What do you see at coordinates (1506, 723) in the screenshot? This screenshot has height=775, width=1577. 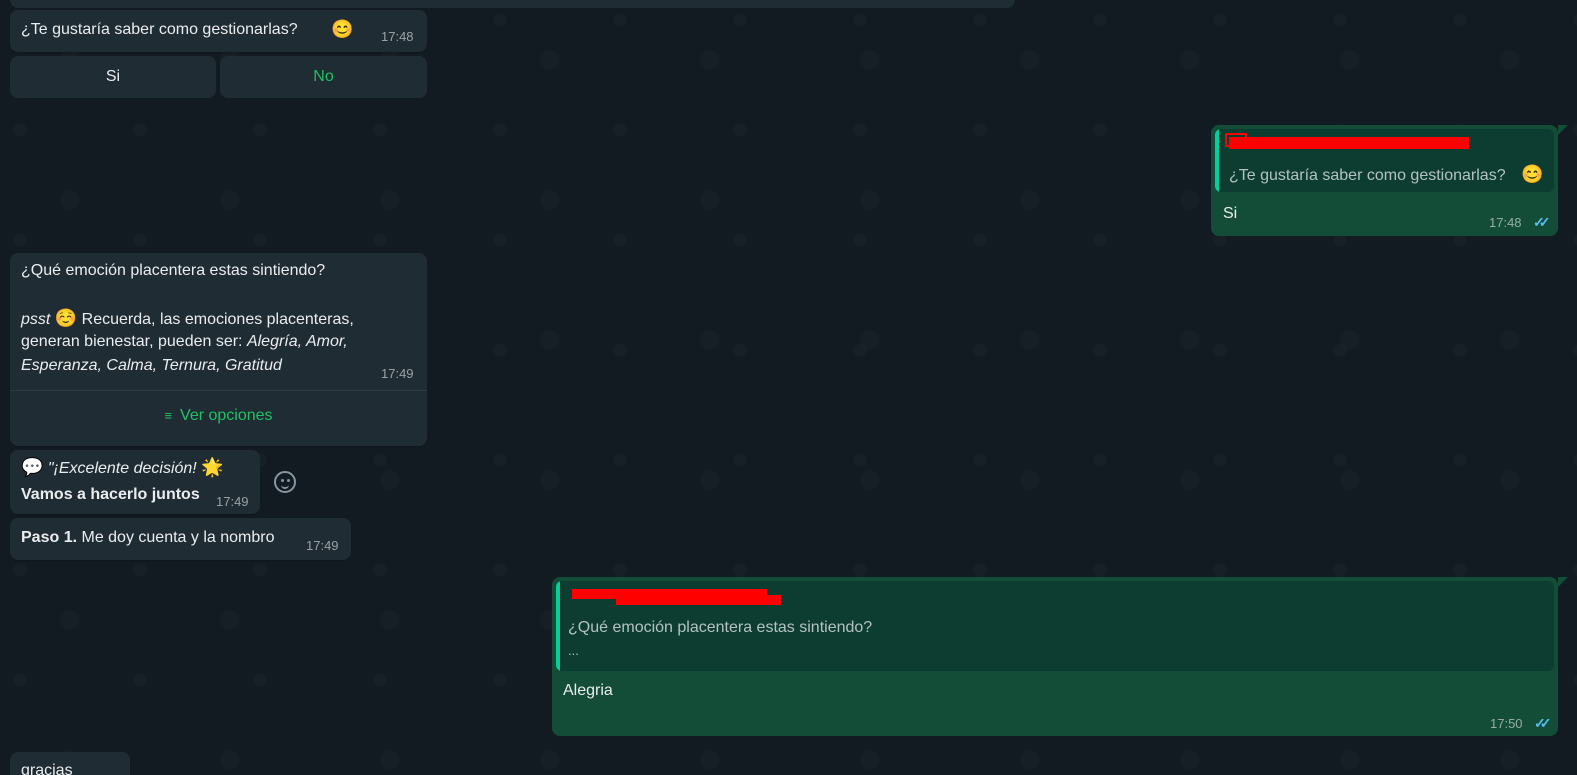 I see `message-time: 17:50` at bounding box center [1506, 723].